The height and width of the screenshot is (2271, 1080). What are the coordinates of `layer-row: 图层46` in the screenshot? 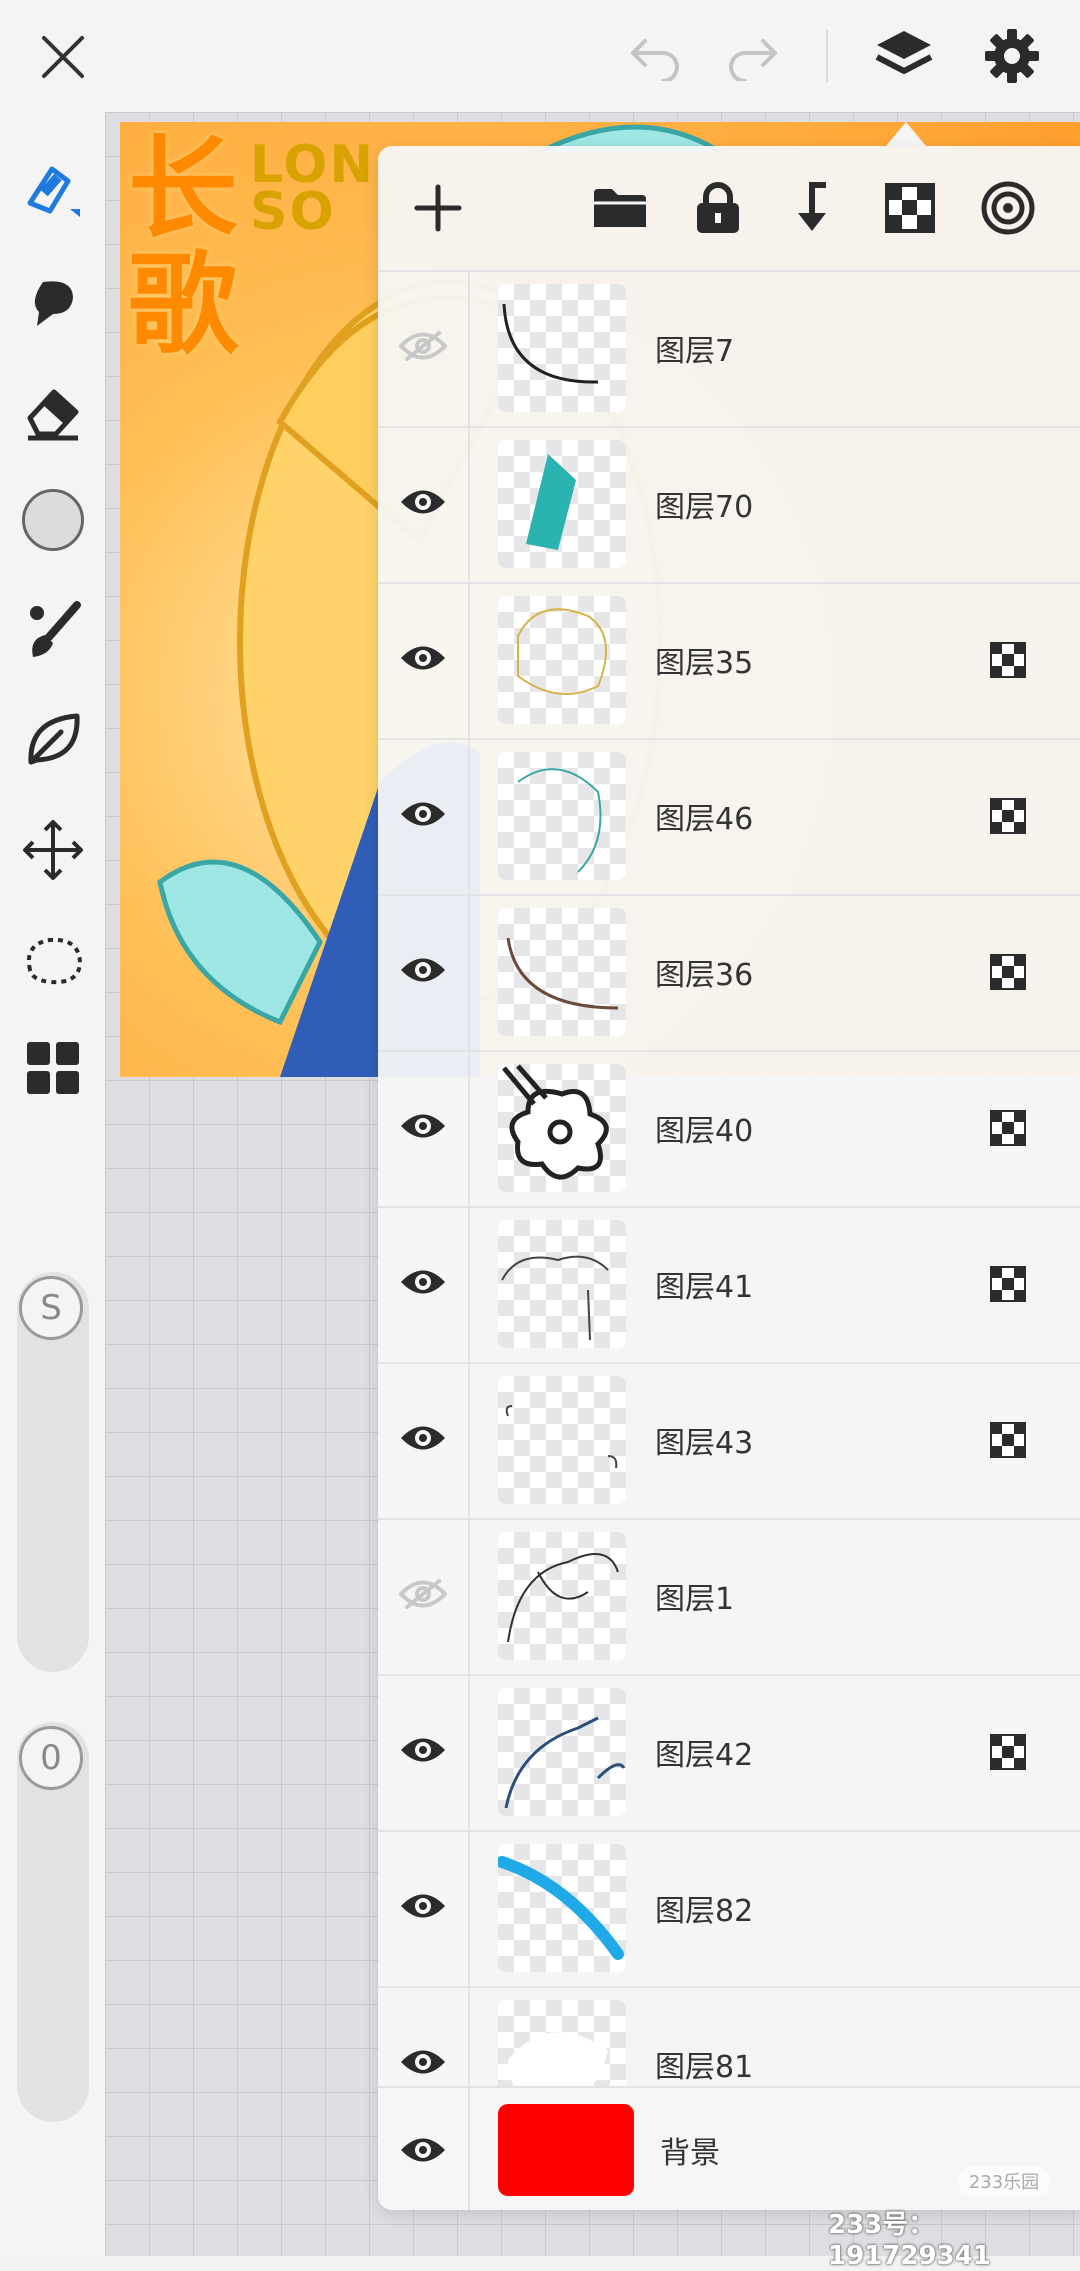 It's located at (729, 817).